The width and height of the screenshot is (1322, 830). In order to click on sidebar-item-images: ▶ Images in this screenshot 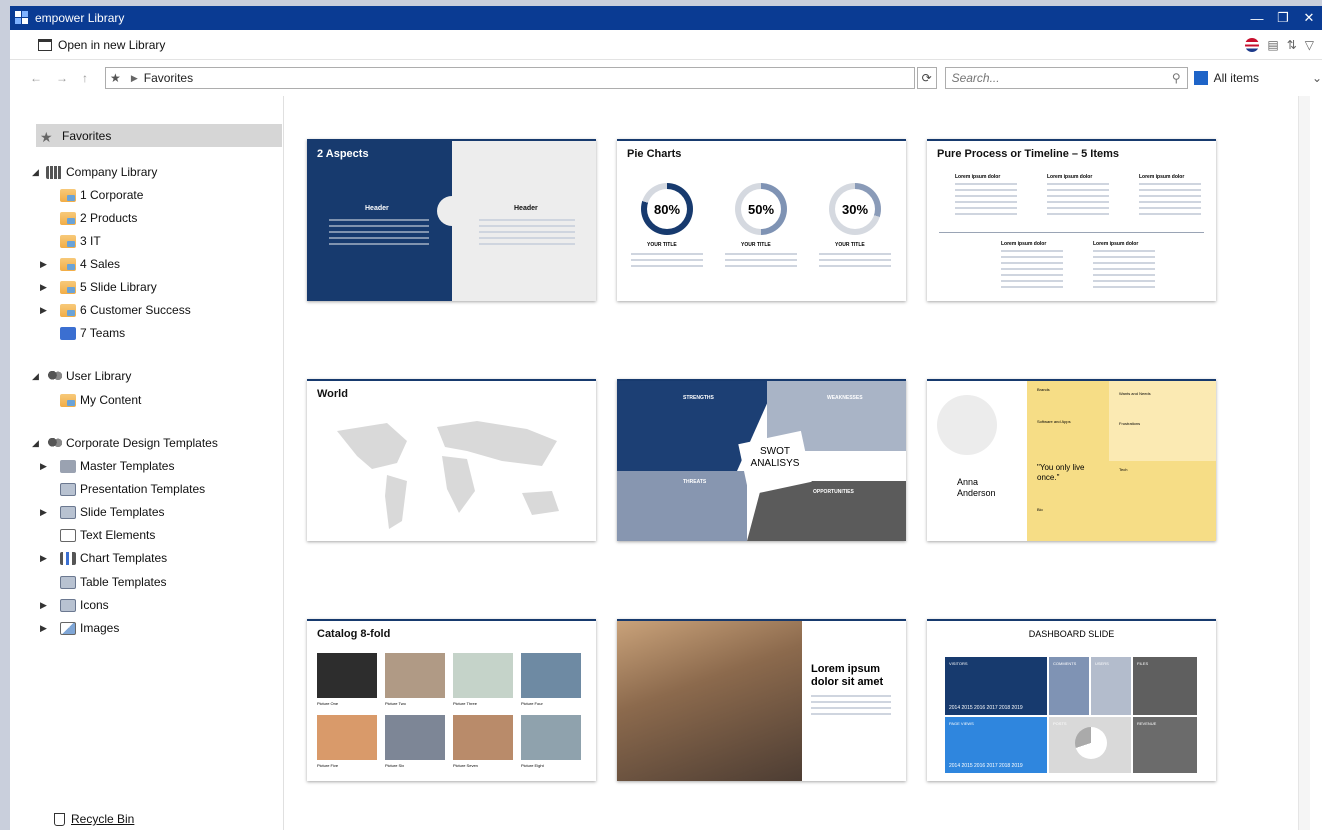, I will do `click(79, 628)`.